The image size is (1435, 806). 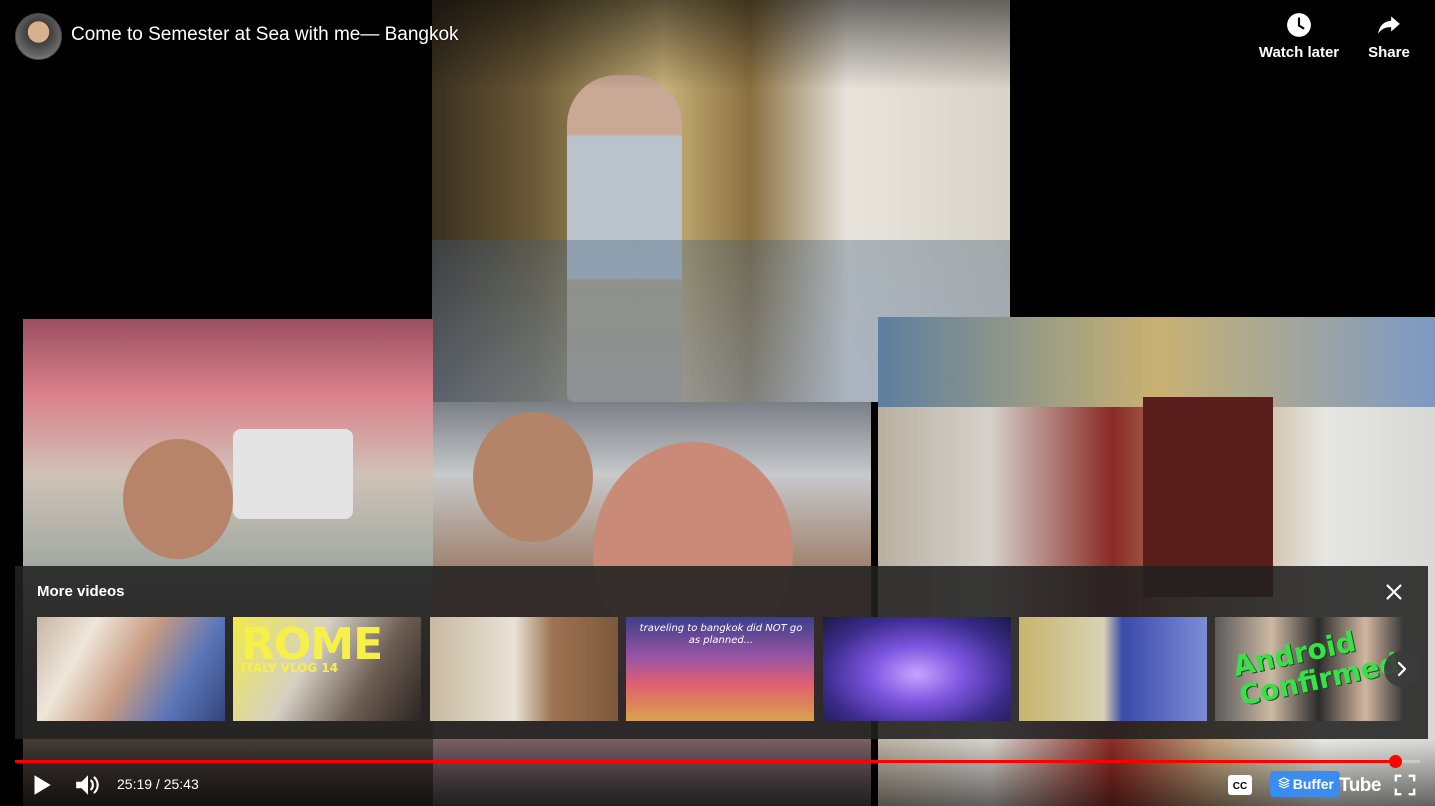 I want to click on watch-later-label: Watch later, so click(x=1299, y=52).